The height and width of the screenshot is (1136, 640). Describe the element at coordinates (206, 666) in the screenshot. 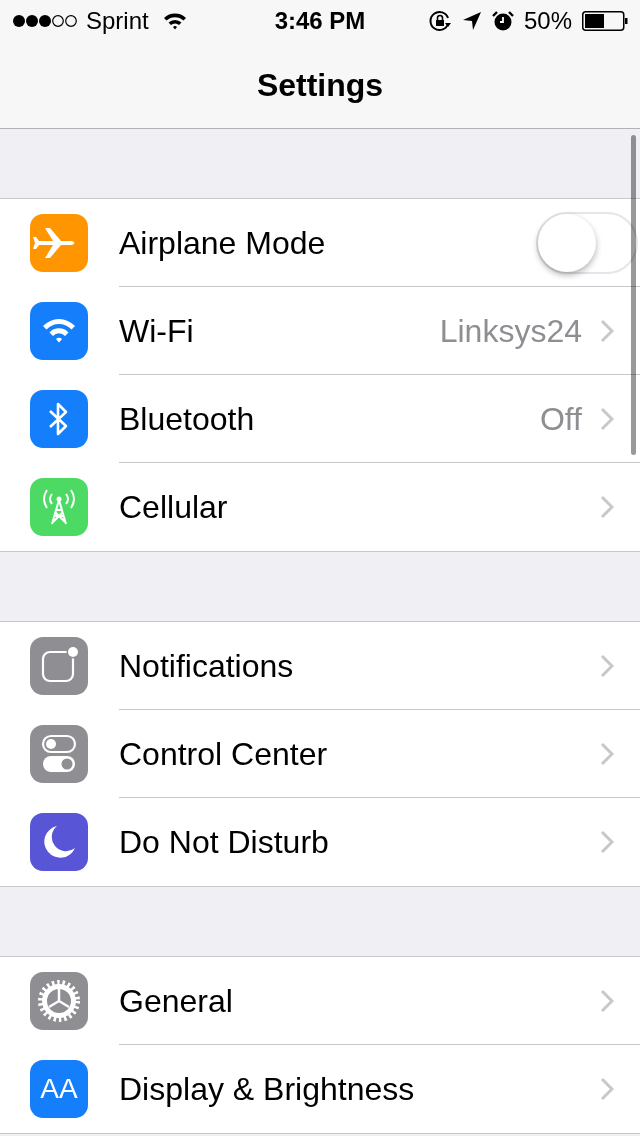

I see `row-label: Notifications` at that location.